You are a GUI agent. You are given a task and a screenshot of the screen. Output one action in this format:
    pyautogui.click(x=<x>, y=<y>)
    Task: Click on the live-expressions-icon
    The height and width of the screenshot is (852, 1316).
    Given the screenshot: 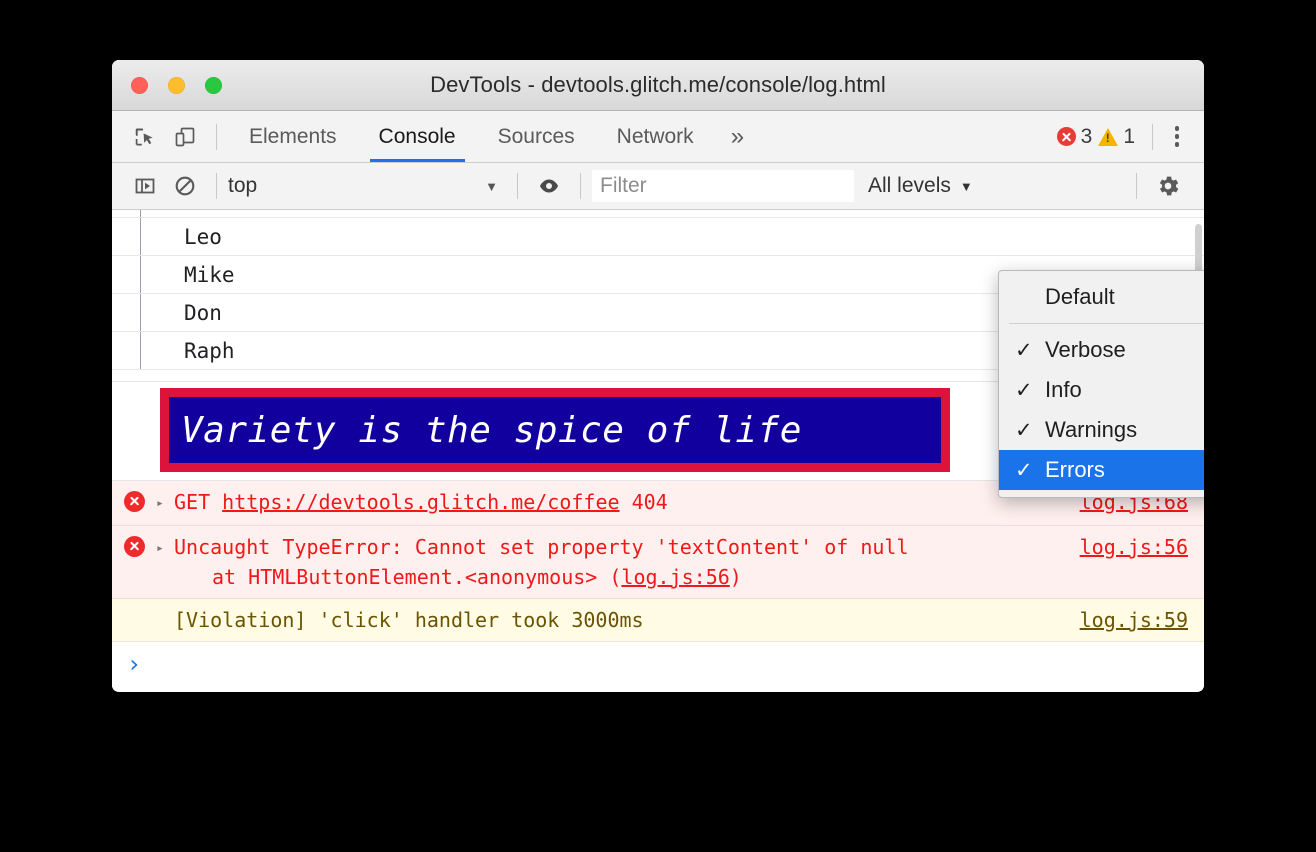 What is the action you would take?
    pyautogui.click(x=549, y=186)
    